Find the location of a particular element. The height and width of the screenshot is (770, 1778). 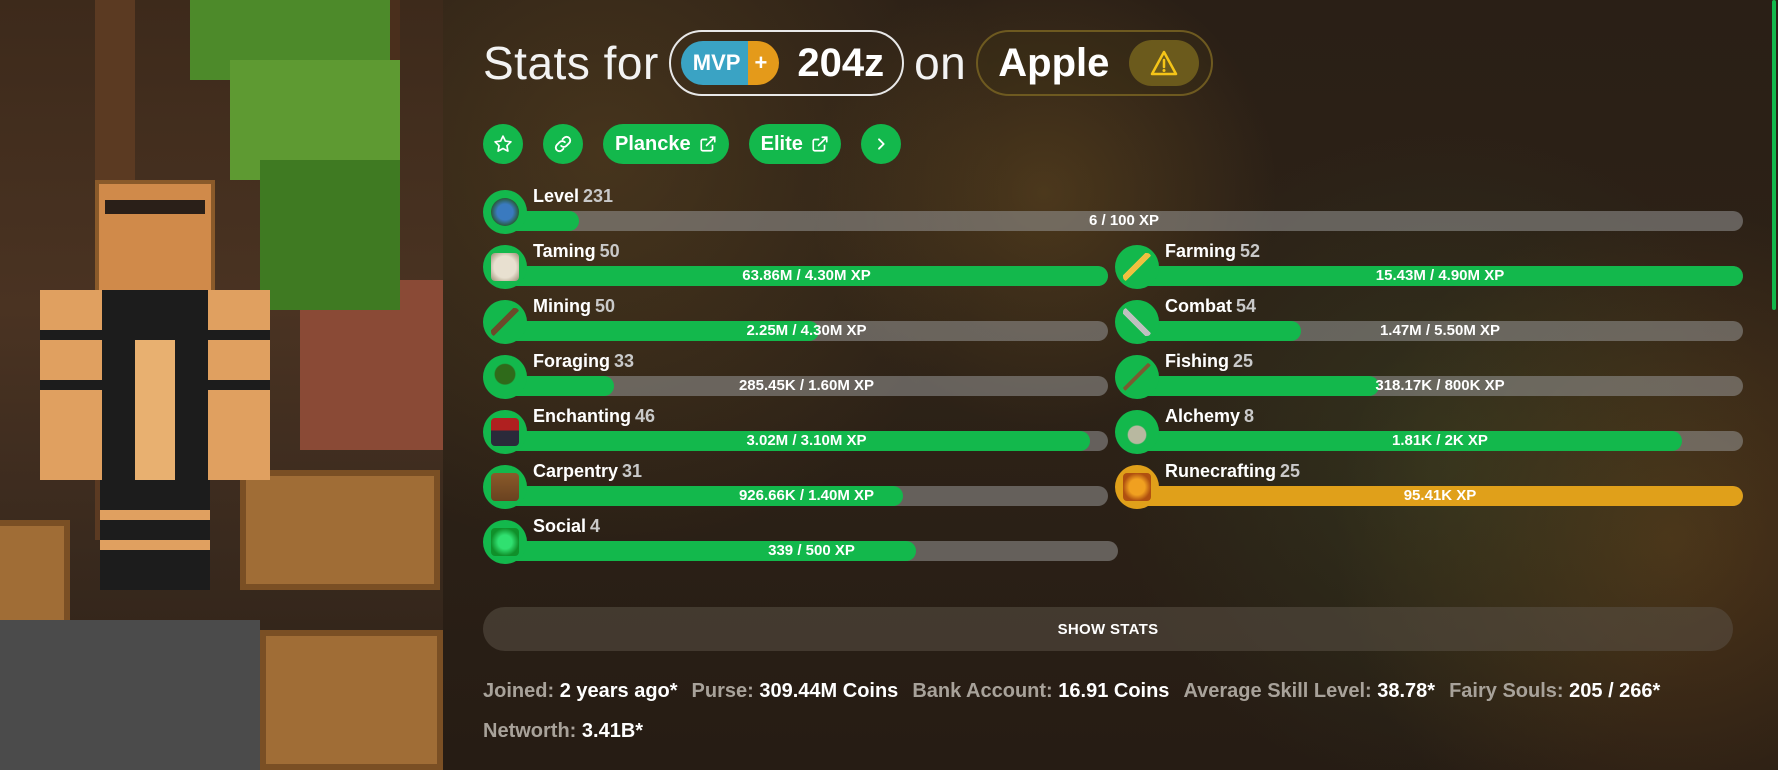

more-links-button is located at coordinates (880, 144).